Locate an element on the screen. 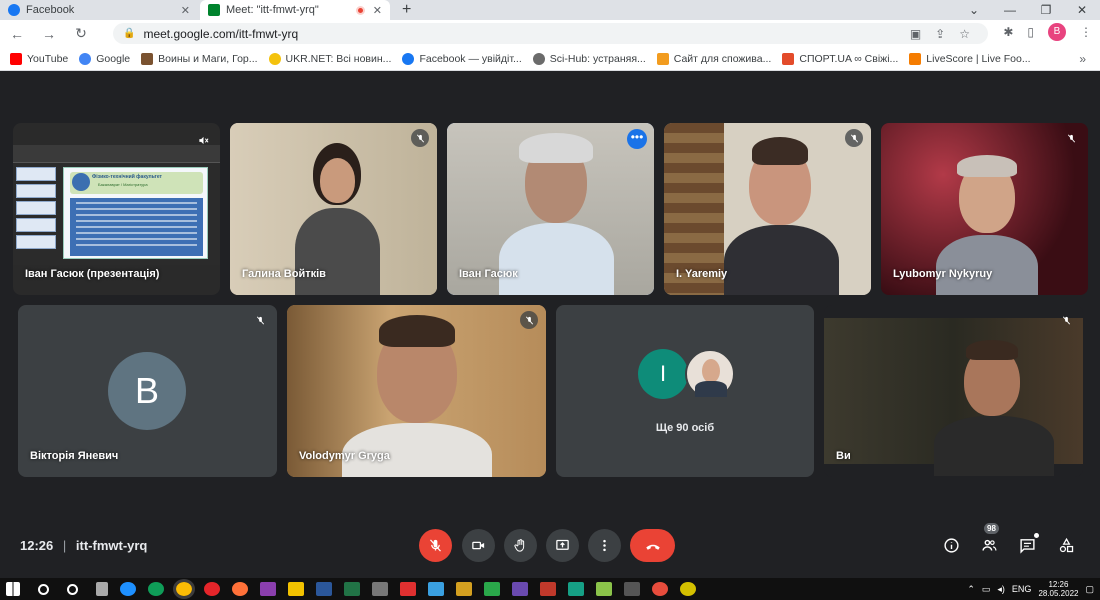 This screenshot has height=600, width=1100. system-tray: ⌃ ▭ ◂) ENG 12:26 28.05.2022 ▢ is located at coordinates (1030, 589).